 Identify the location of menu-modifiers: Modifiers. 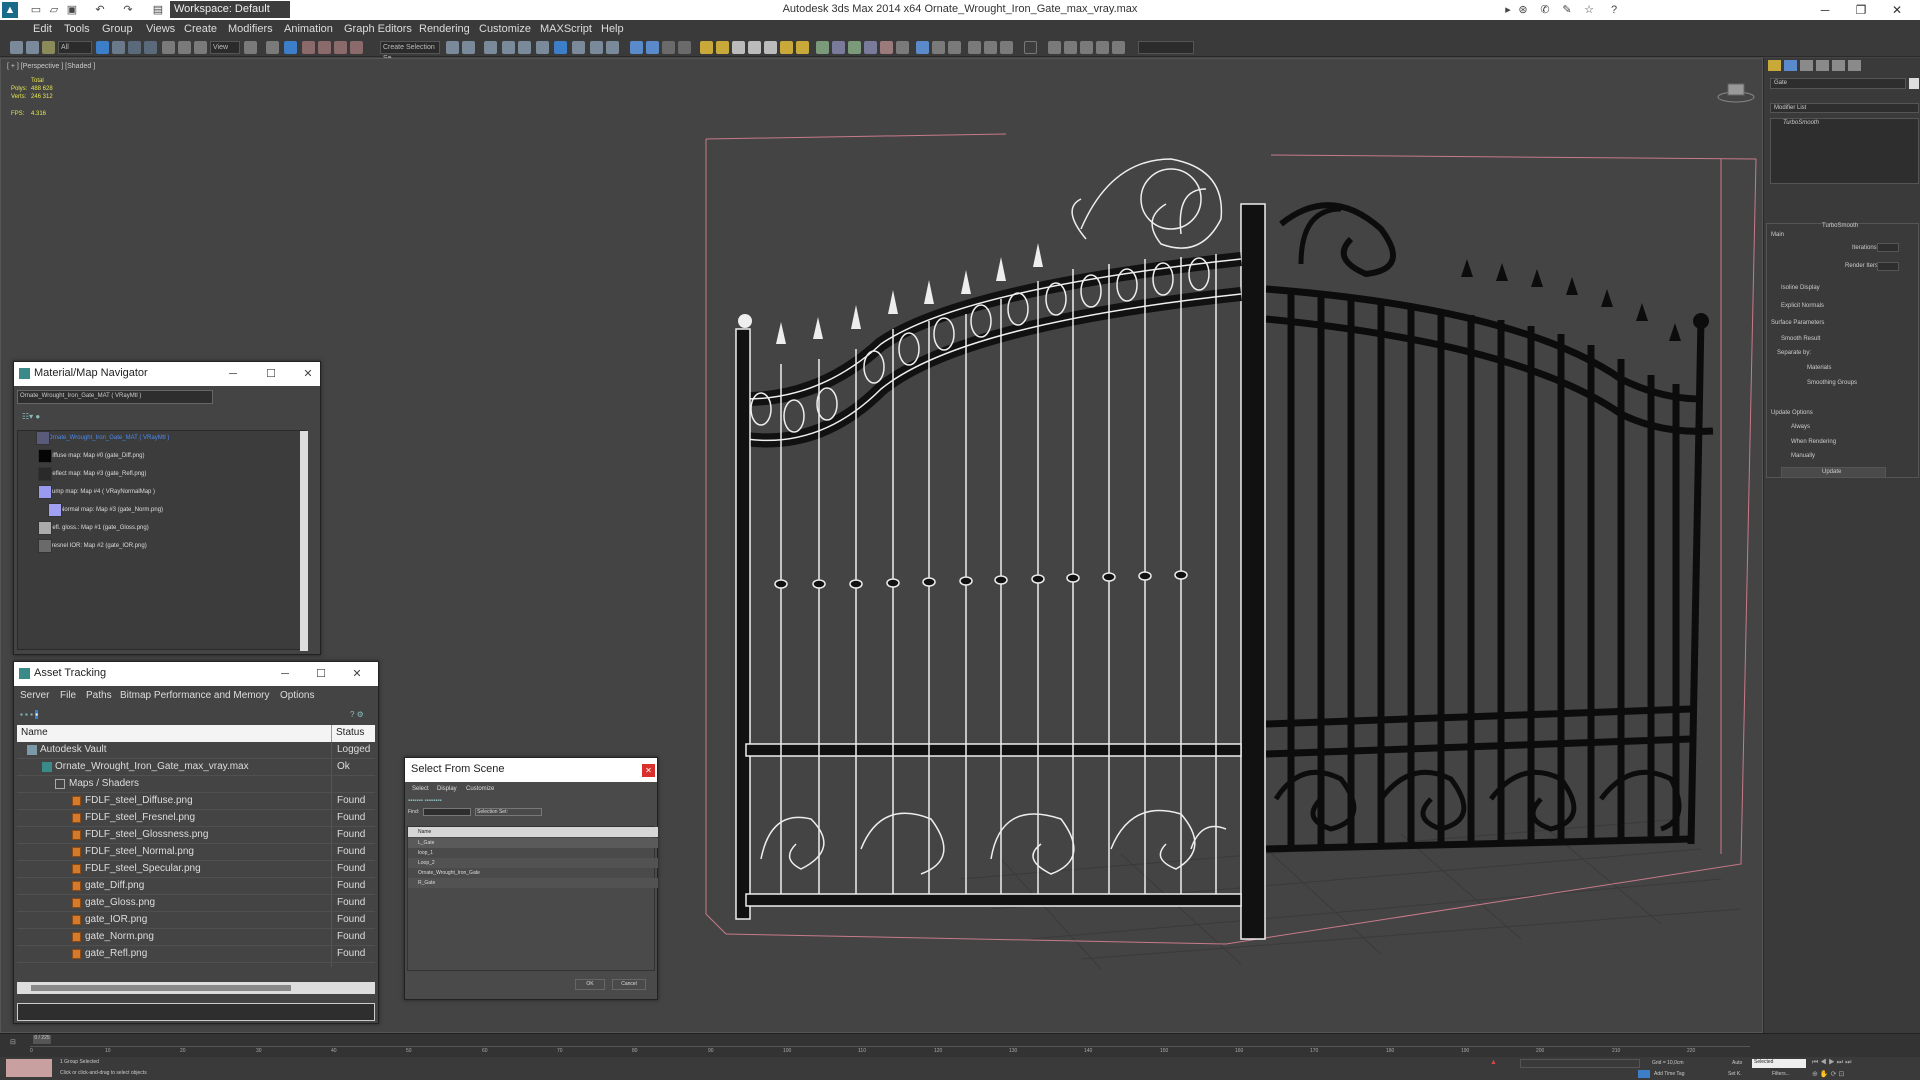
(250, 29).